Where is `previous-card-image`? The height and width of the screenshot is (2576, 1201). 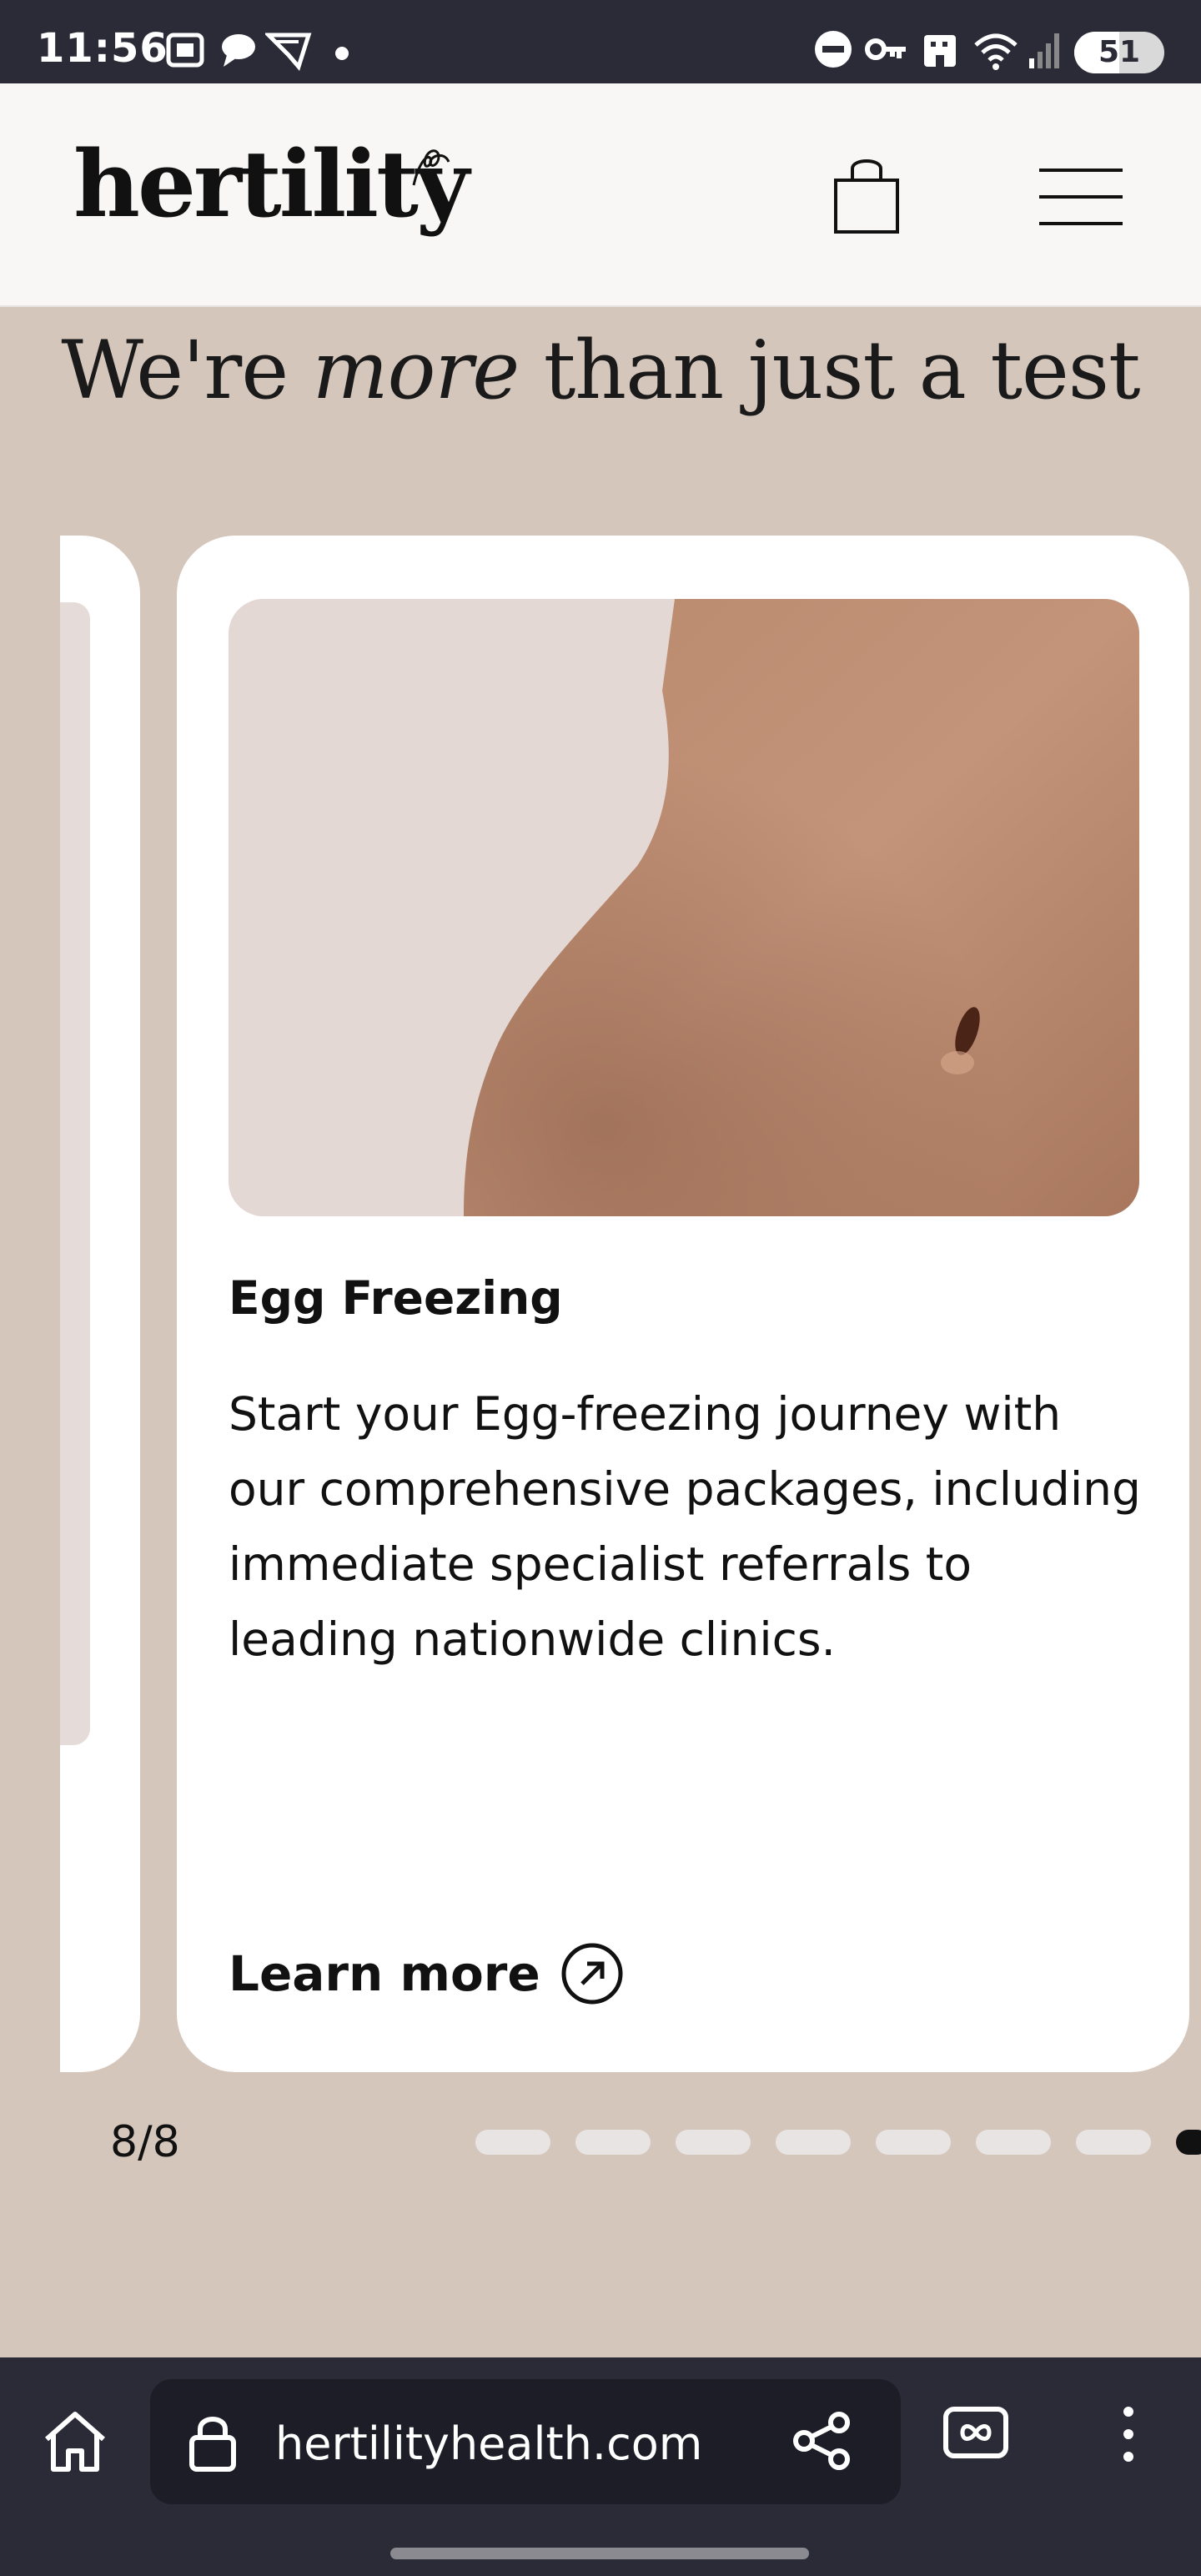 previous-card-image is located at coordinates (75, 1173).